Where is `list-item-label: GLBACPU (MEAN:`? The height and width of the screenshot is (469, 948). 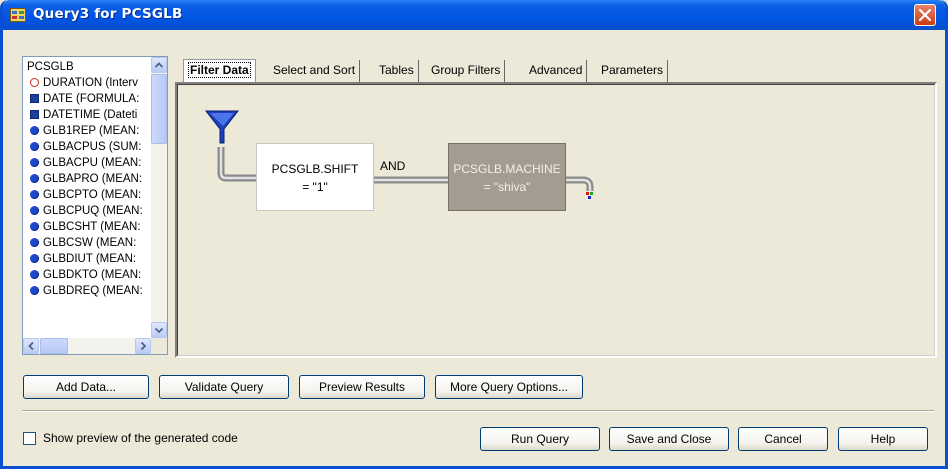
list-item-label: GLBACPU (MEAN: is located at coordinates (92, 163).